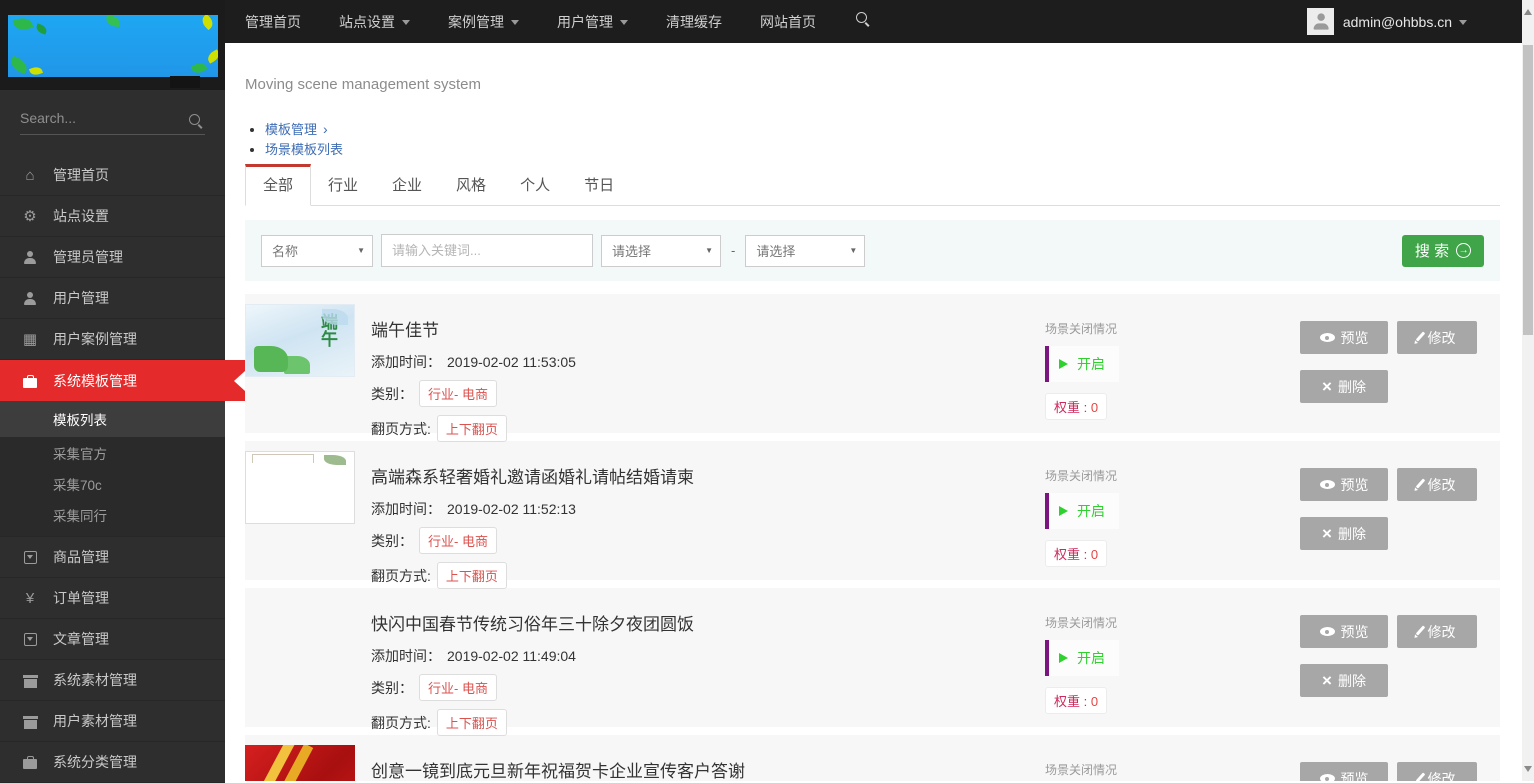  Describe the element at coordinates (487, 250) in the screenshot. I see `keyword-input` at that location.